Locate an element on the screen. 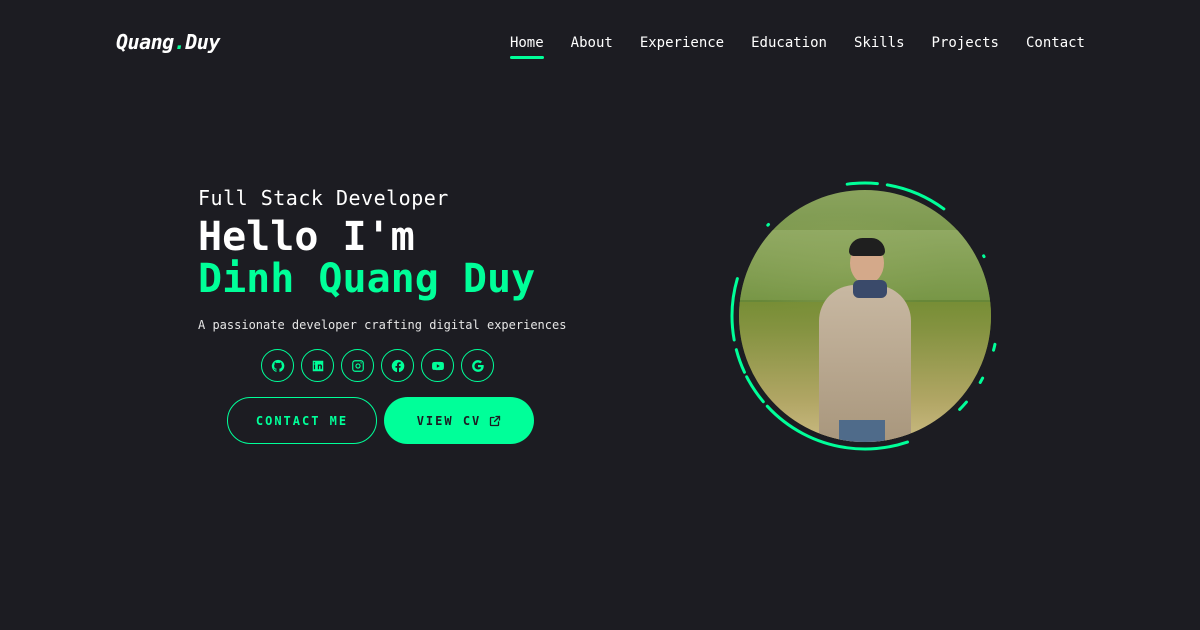  hero-greeting: Hello I'm is located at coordinates (306, 237).